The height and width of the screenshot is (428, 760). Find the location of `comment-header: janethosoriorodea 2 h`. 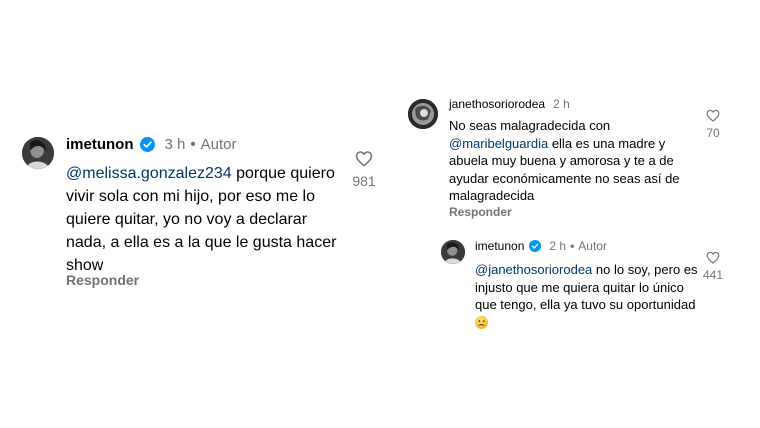

comment-header: janethosoriorodea 2 h is located at coordinates (509, 104).